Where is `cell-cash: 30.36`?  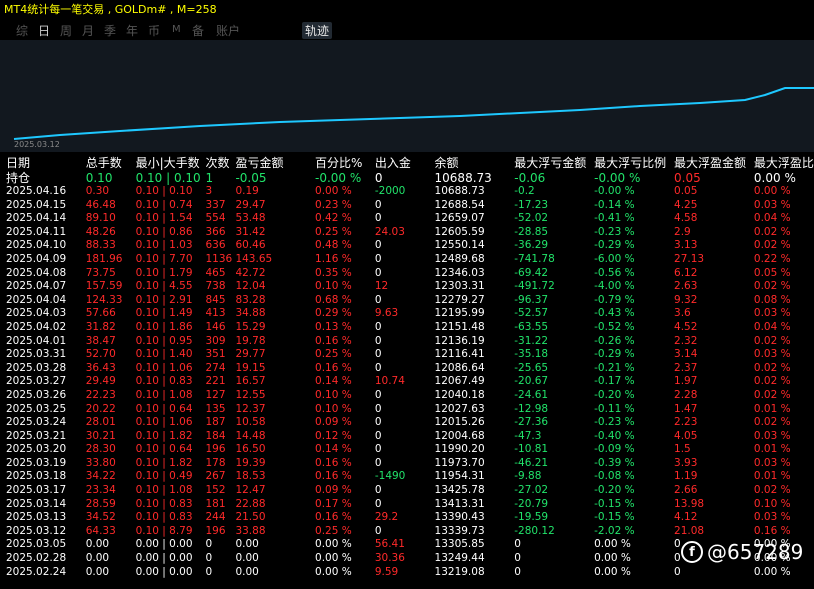 cell-cash: 30.36 is located at coordinates (389, 558).